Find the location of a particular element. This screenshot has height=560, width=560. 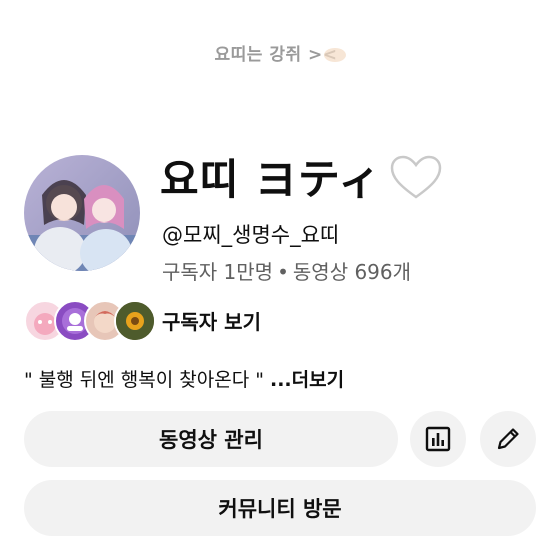

manage-videos-button: 동영상 관리 is located at coordinates (211, 439).